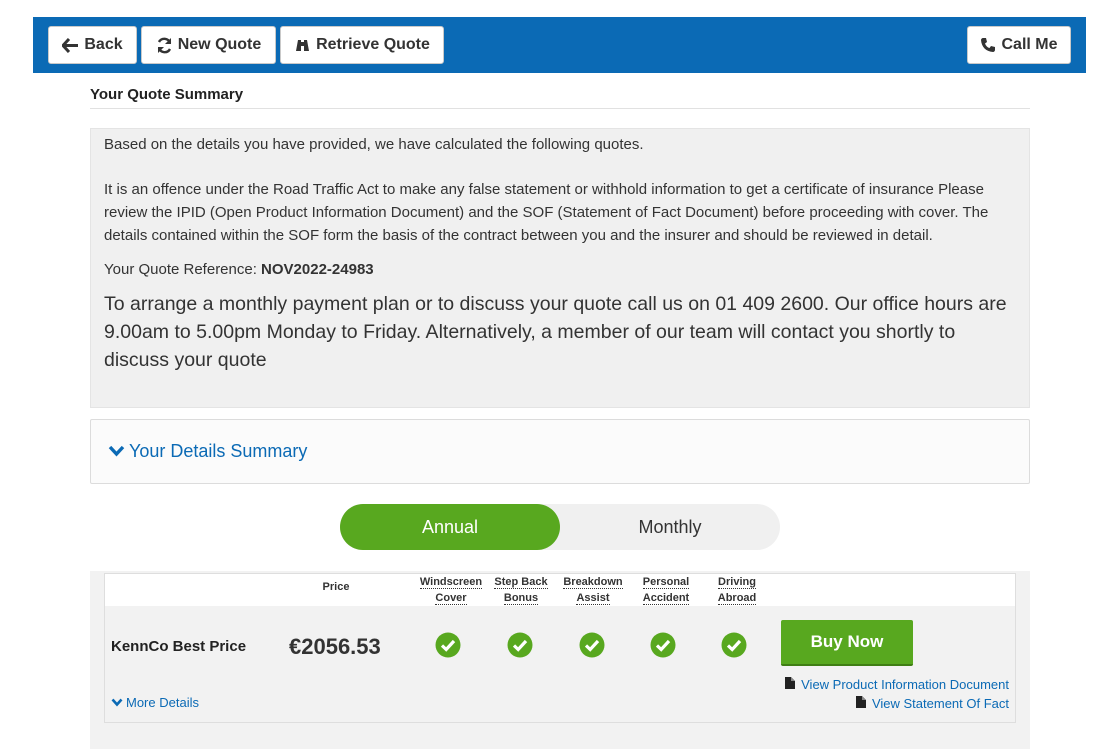  I want to click on quote-reference-value: NOV2022-24983, so click(317, 269).